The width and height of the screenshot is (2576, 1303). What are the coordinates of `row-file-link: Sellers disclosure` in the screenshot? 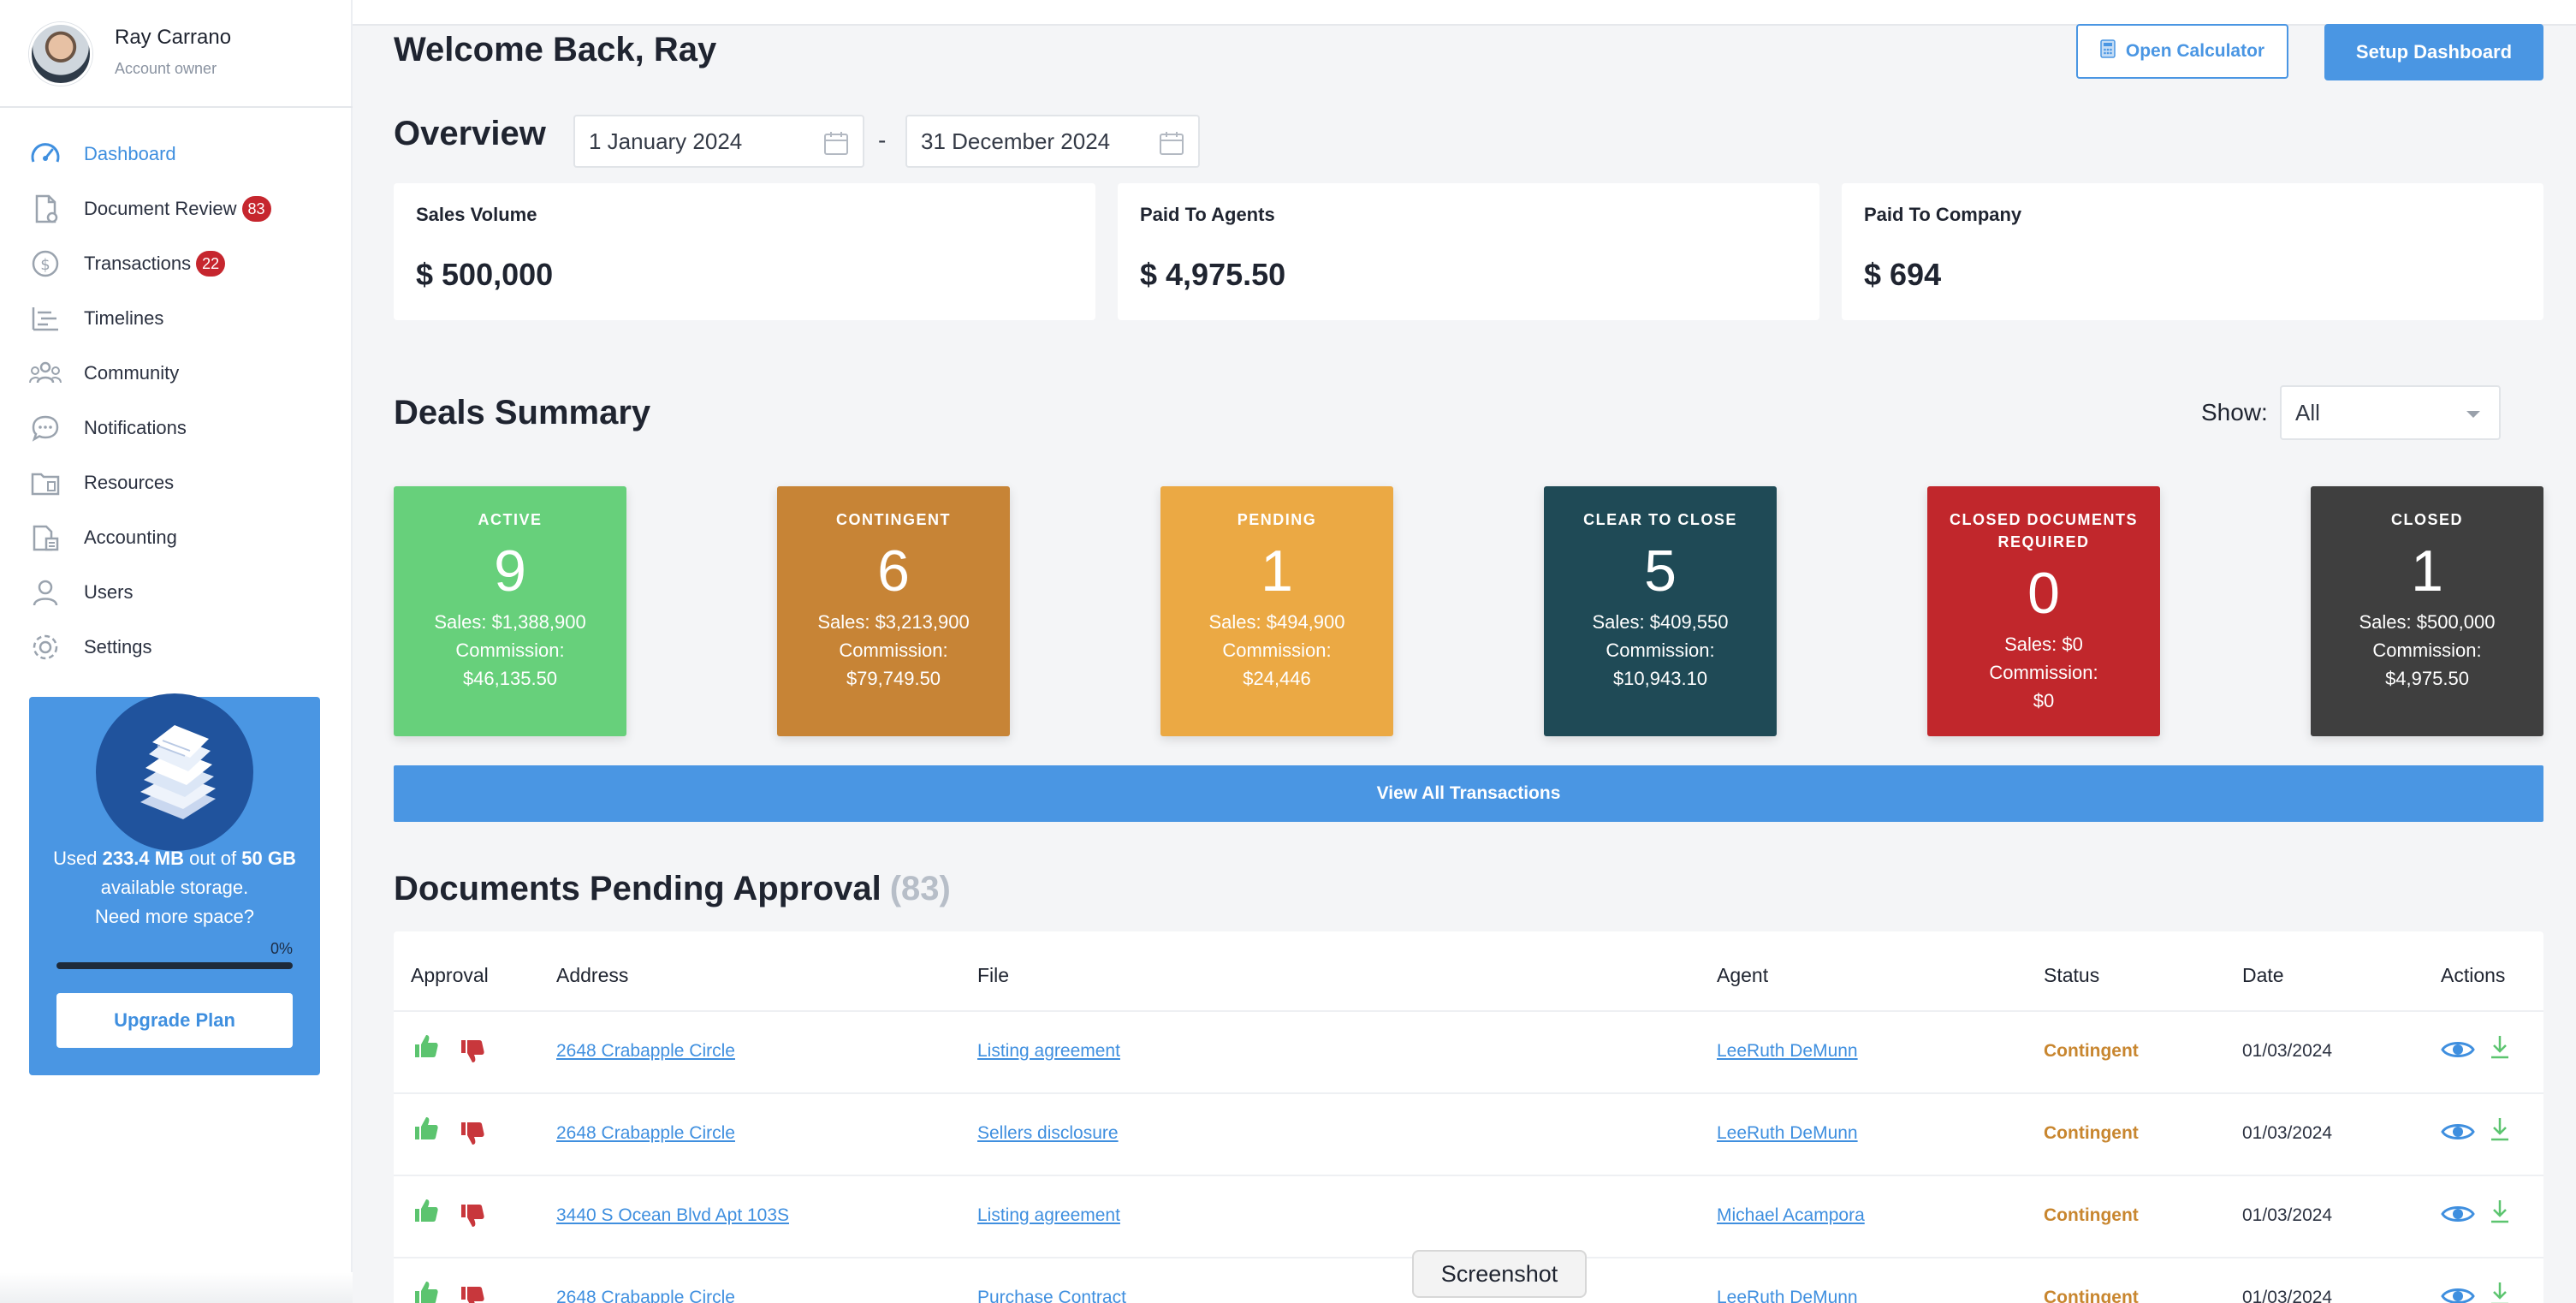 It's located at (1048, 1133).